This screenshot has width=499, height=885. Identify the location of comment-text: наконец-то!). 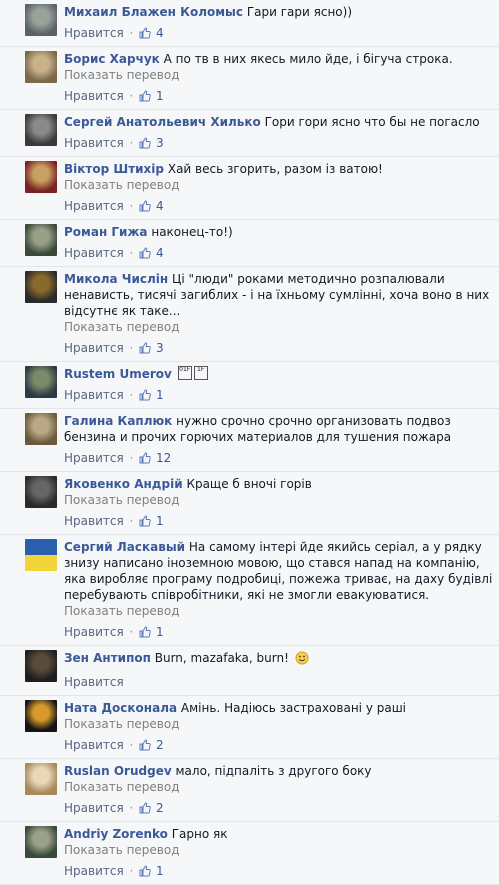
(192, 232).